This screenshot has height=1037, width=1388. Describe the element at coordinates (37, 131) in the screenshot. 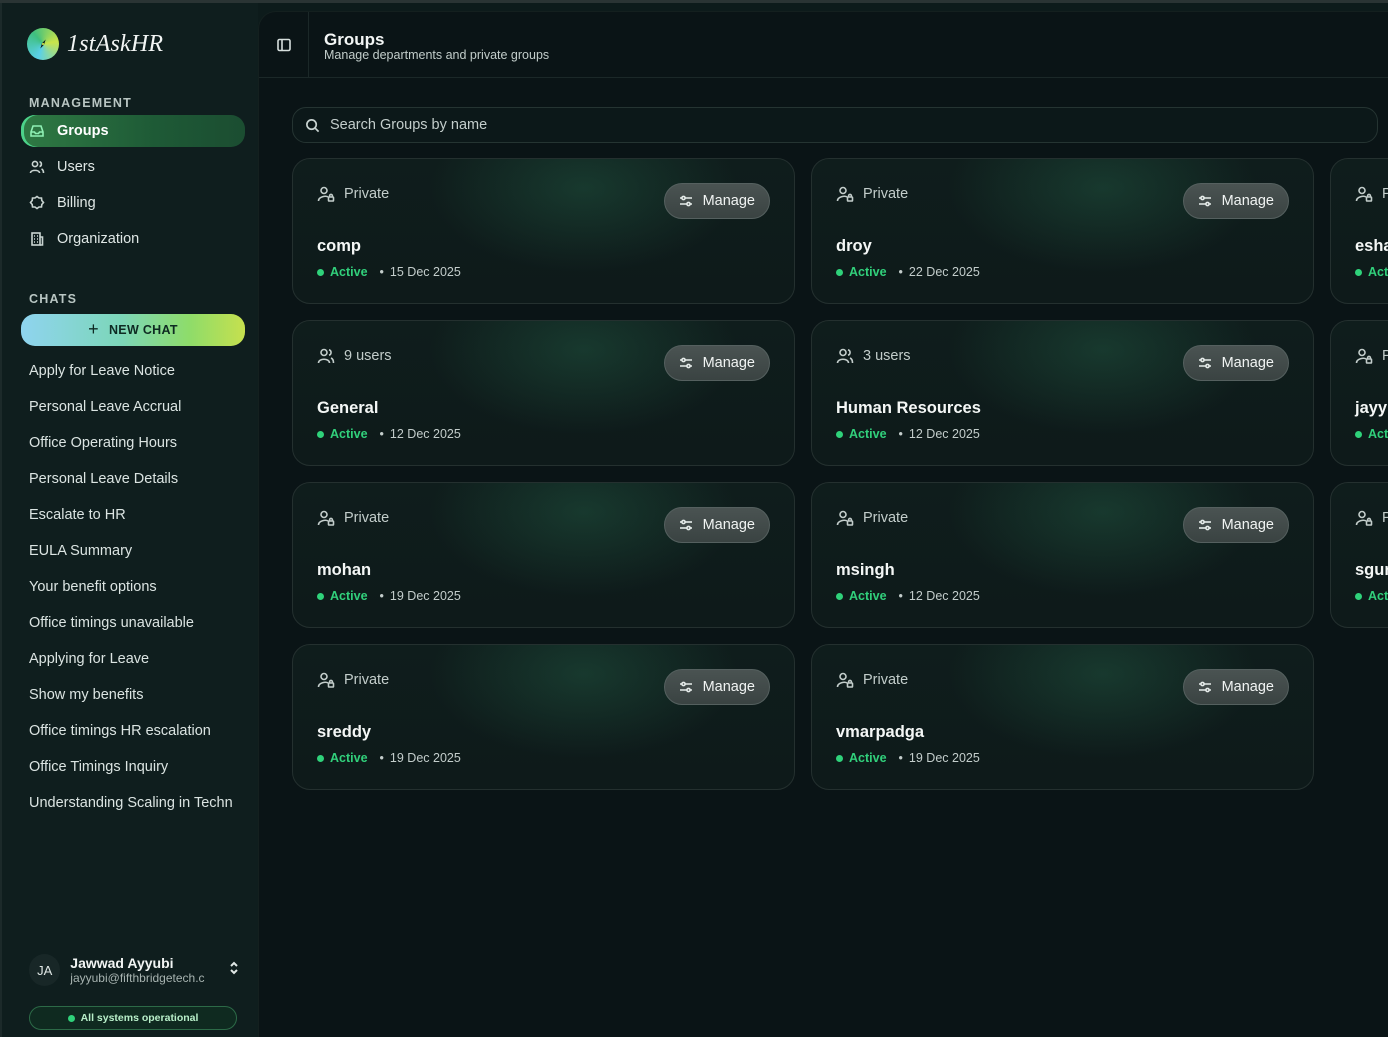

I see `inbox-icon` at that location.